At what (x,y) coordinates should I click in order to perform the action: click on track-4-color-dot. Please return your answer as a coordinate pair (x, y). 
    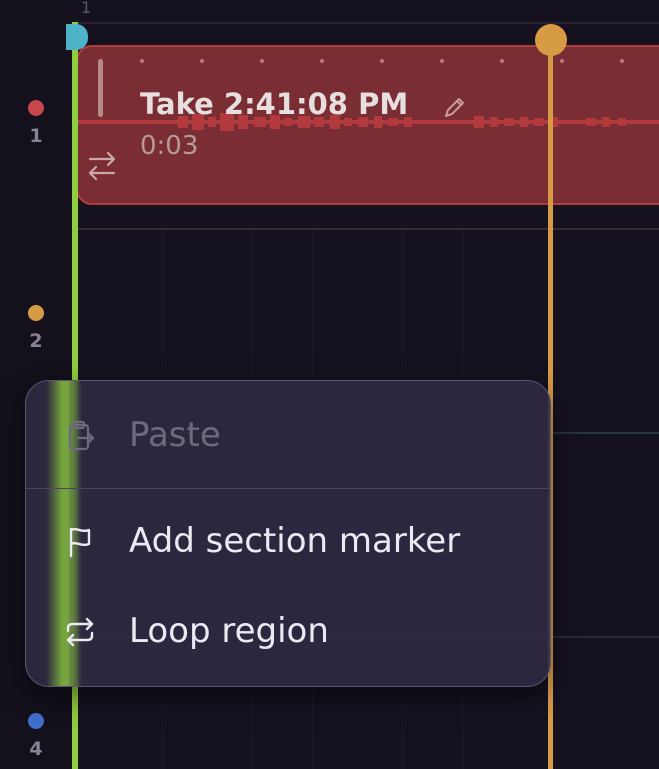
    Looking at the image, I should click on (36, 721).